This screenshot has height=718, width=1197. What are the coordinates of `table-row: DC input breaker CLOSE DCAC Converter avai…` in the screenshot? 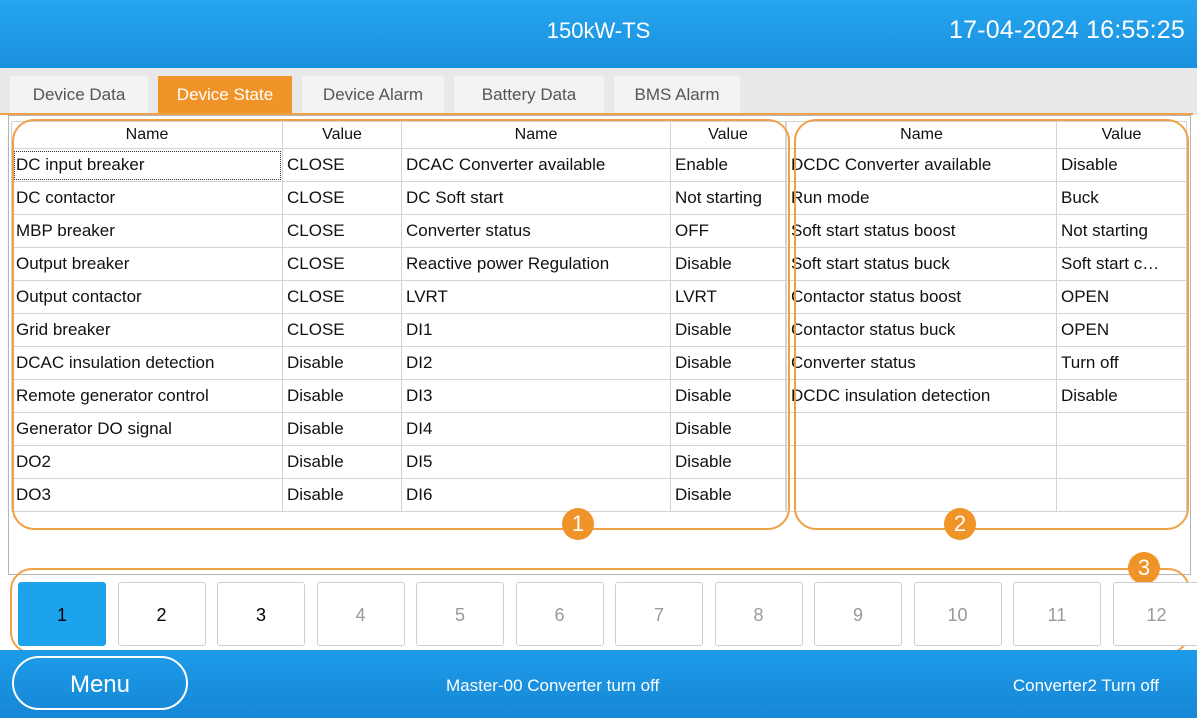 It's located at (398, 165).